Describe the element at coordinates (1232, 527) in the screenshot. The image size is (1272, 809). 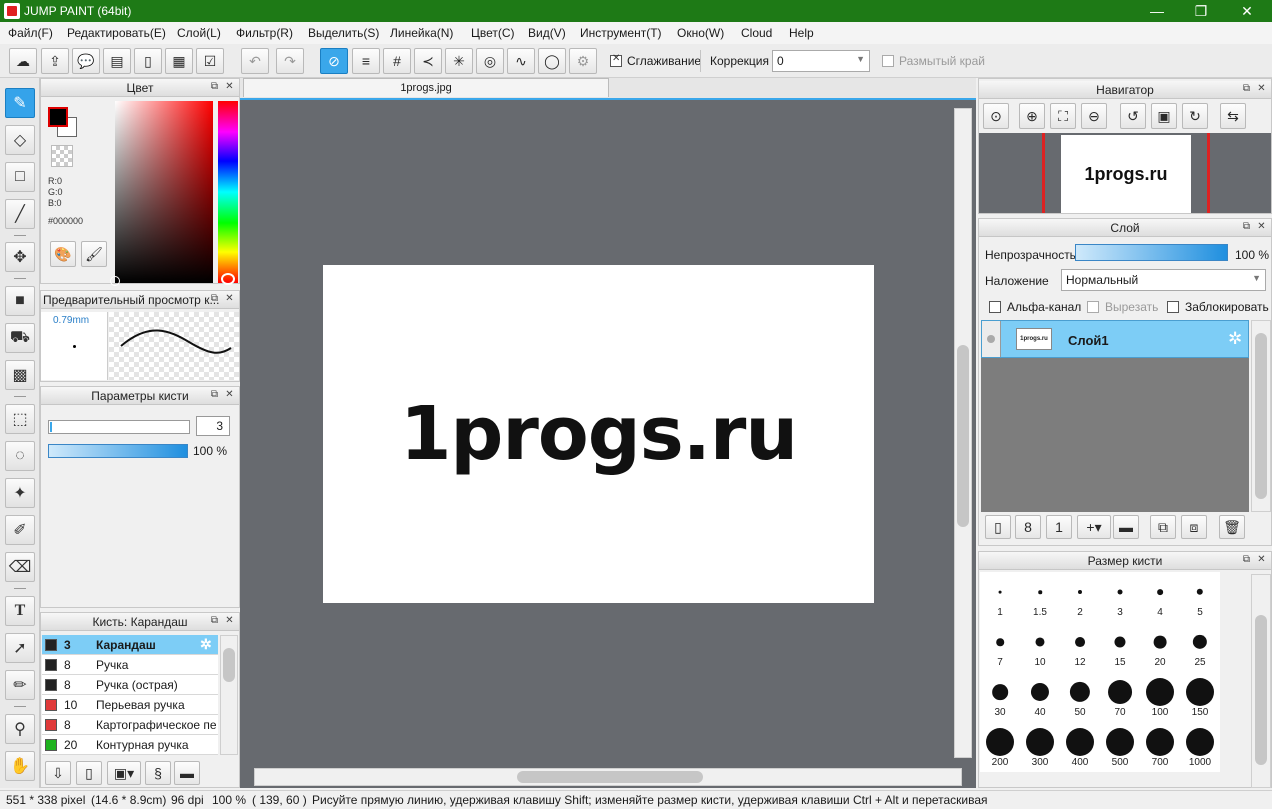
I see `delete-layer-icon: 🗑` at that location.